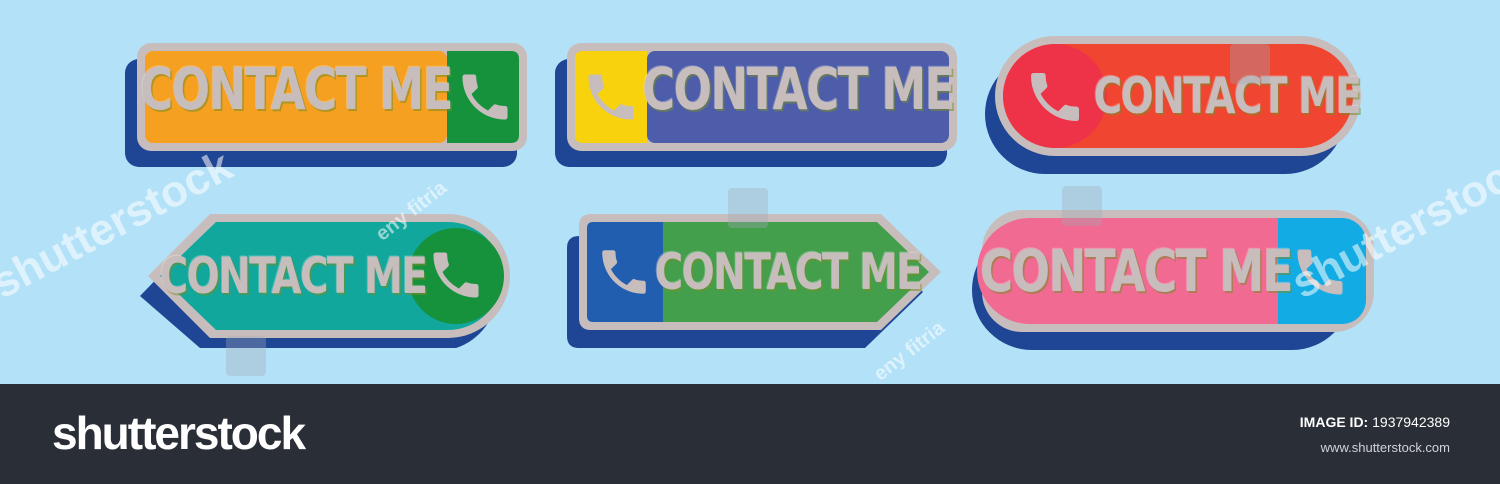 Image resolution: width=1500 pixels, height=484 pixels. I want to click on contact-me-button-red: CONTACT ME, so click(1175, 106).